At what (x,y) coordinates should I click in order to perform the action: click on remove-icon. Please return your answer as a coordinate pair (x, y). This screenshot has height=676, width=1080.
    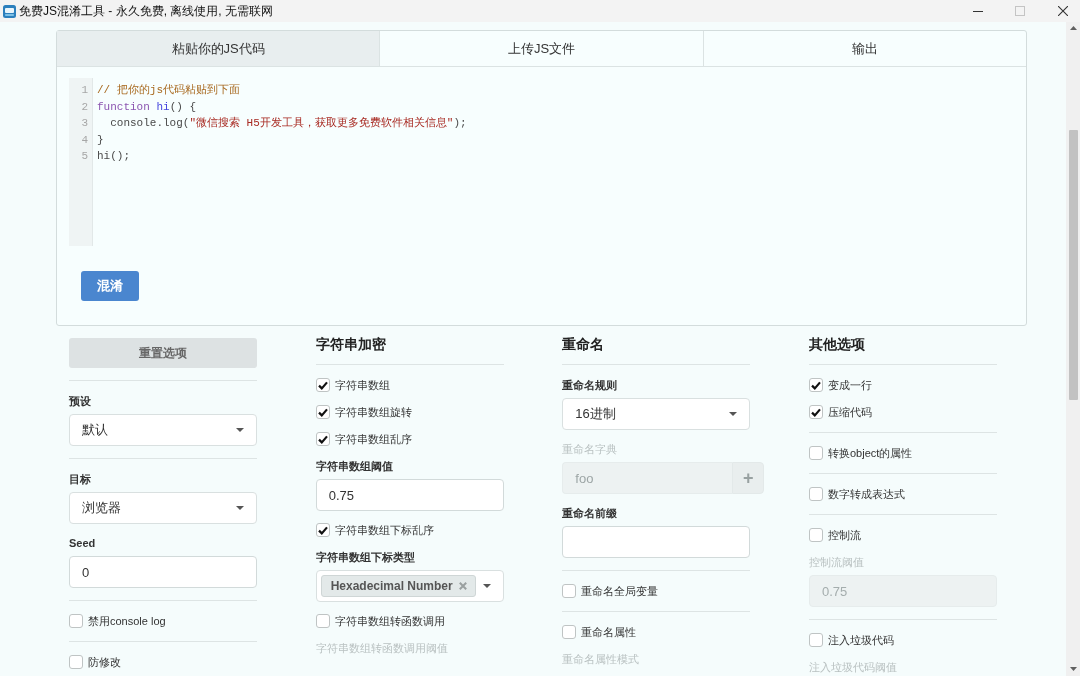
    Looking at the image, I should click on (462, 586).